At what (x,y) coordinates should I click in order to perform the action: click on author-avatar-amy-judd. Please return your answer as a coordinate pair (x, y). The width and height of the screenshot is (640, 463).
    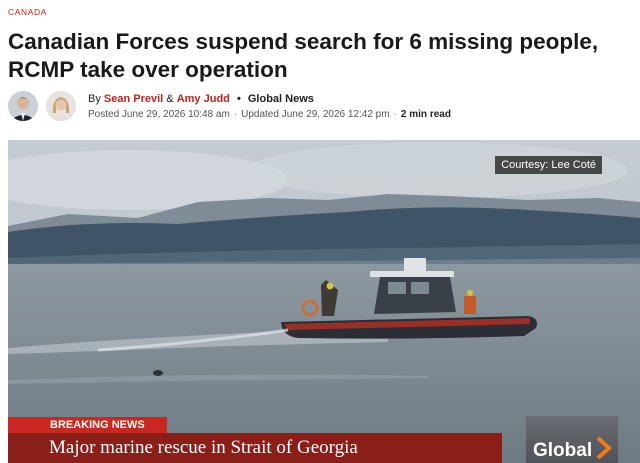
    Looking at the image, I should click on (61, 106).